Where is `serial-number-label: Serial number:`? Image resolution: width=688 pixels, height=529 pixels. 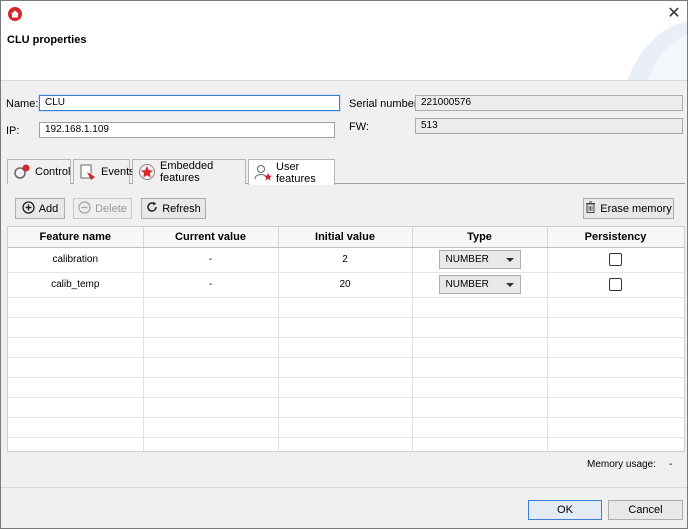
serial-number-label: Serial number: is located at coordinates (385, 104).